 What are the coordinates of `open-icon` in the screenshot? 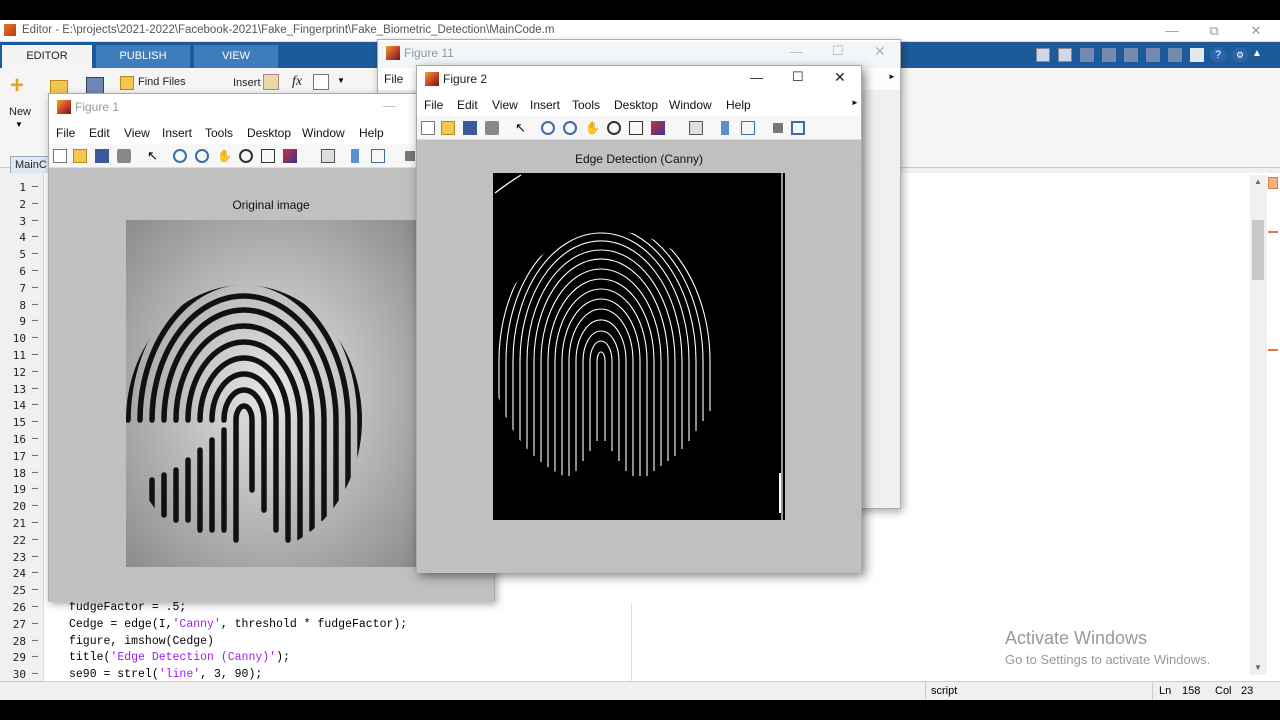 It's located at (59, 87).